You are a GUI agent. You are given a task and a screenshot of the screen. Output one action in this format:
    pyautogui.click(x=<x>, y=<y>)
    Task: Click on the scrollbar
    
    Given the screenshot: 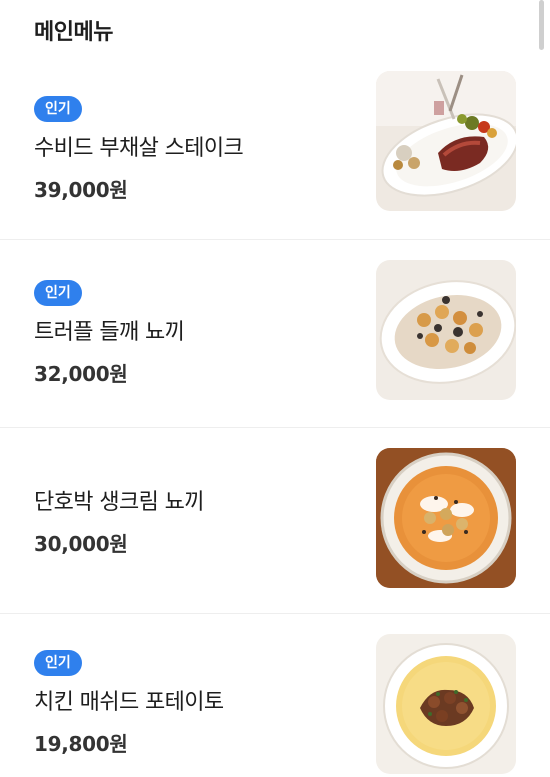 What is the action you would take?
    pyautogui.click(x=541, y=25)
    